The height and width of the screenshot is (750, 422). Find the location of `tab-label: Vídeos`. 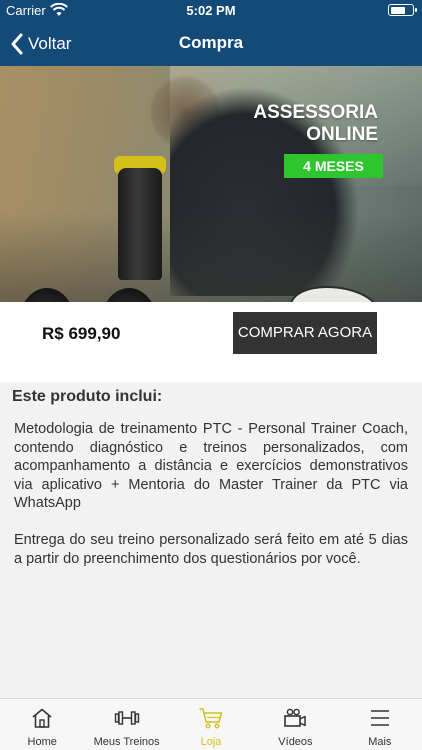

tab-label: Vídeos is located at coordinates (295, 742).